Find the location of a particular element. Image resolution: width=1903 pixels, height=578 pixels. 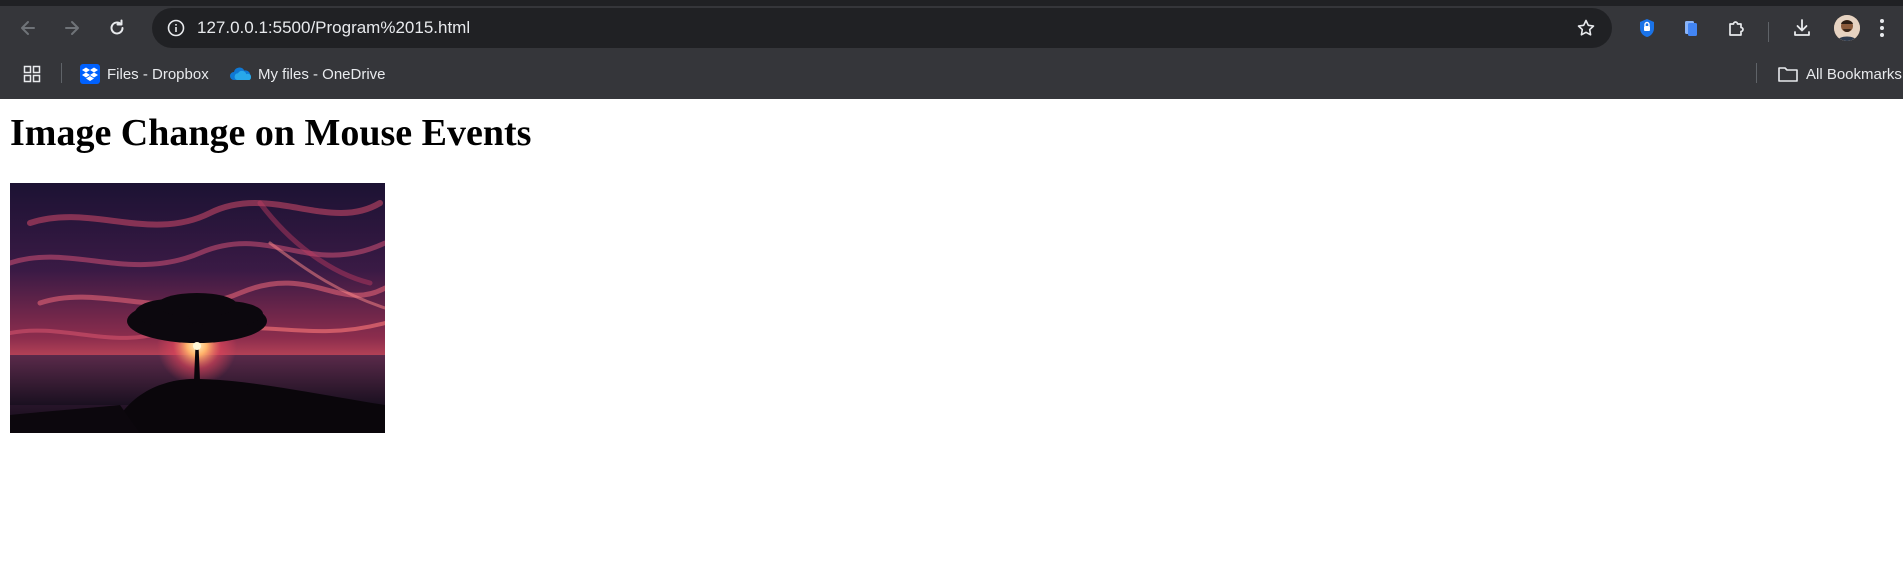

avatar-icon is located at coordinates (1847, 28).